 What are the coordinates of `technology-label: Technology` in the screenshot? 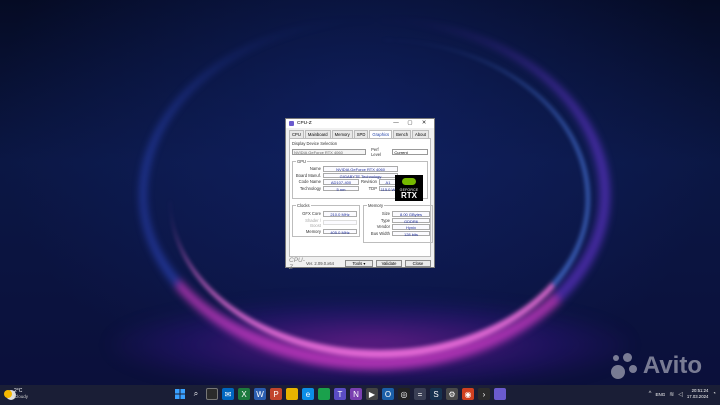 It's located at (310, 188).